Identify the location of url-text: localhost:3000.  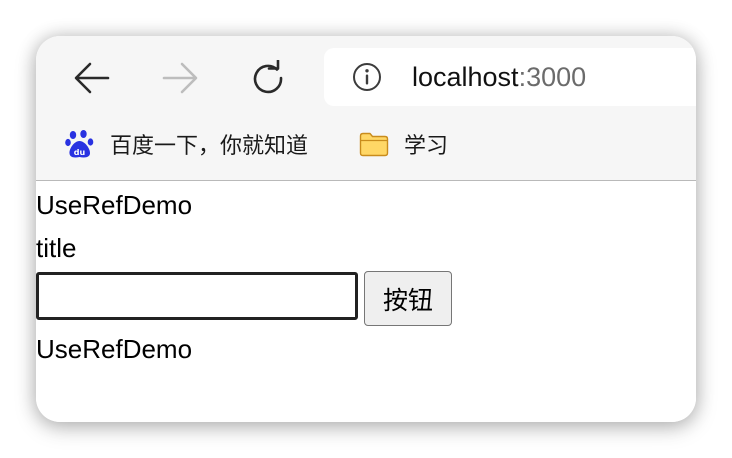
(499, 77).